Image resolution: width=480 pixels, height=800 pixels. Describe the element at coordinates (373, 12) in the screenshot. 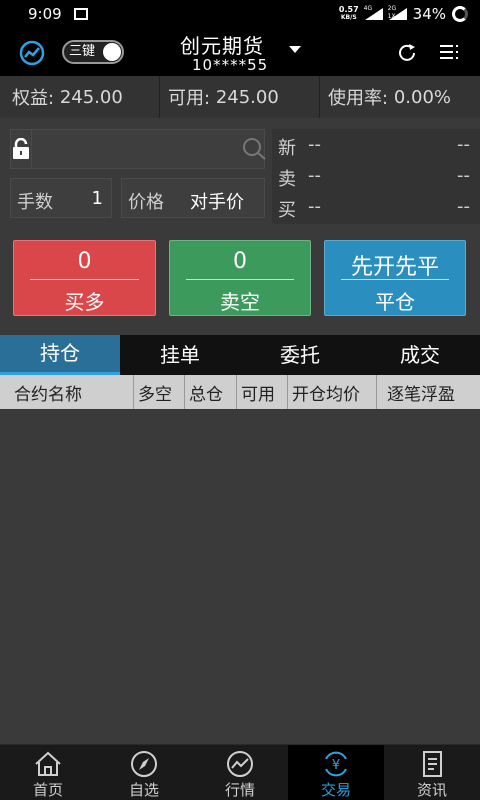

I see `signal-4g-icon: 4G` at that location.